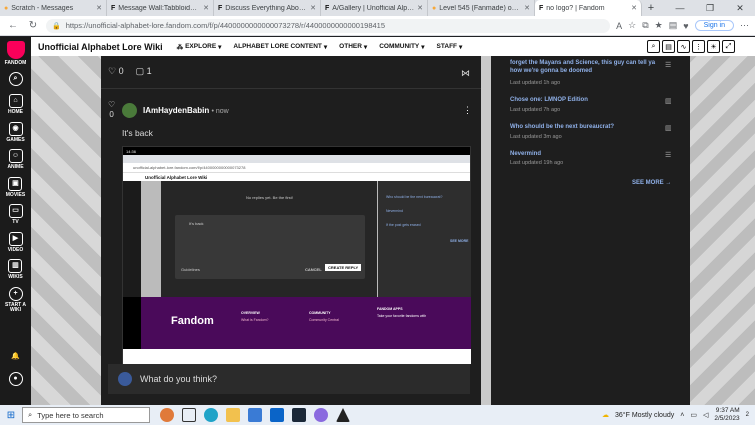  What do you see at coordinates (15, 105) in the screenshot?
I see `sidebar-item-home: ⌂ HOME` at bounding box center [15, 105].